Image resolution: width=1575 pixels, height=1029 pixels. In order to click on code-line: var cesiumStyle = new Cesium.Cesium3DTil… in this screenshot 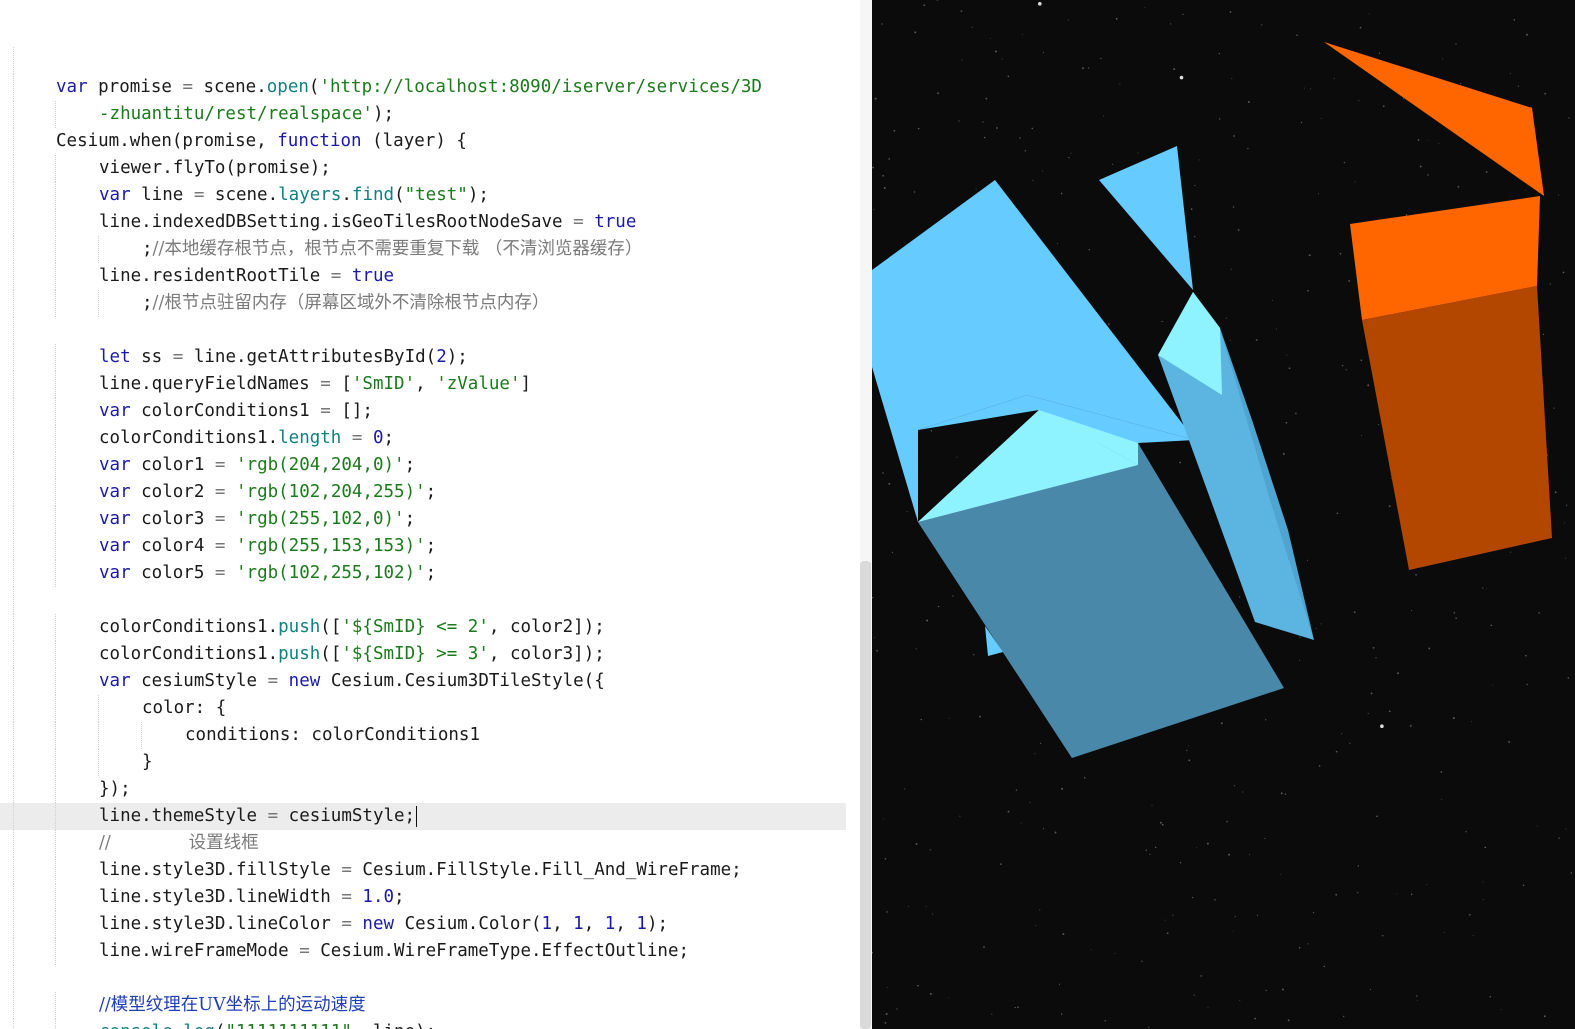, I will do `click(430, 681)`.